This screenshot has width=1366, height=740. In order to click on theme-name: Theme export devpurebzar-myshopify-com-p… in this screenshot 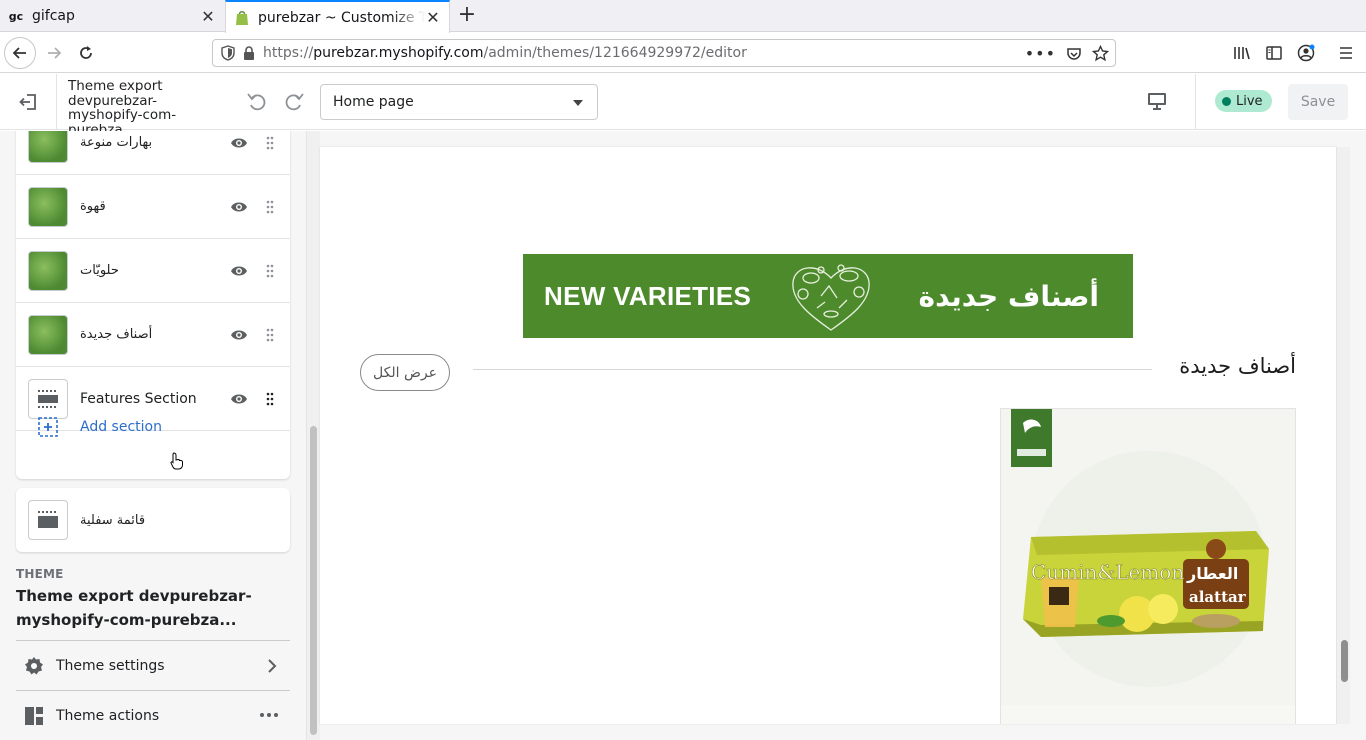, I will do `click(122, 108)`.